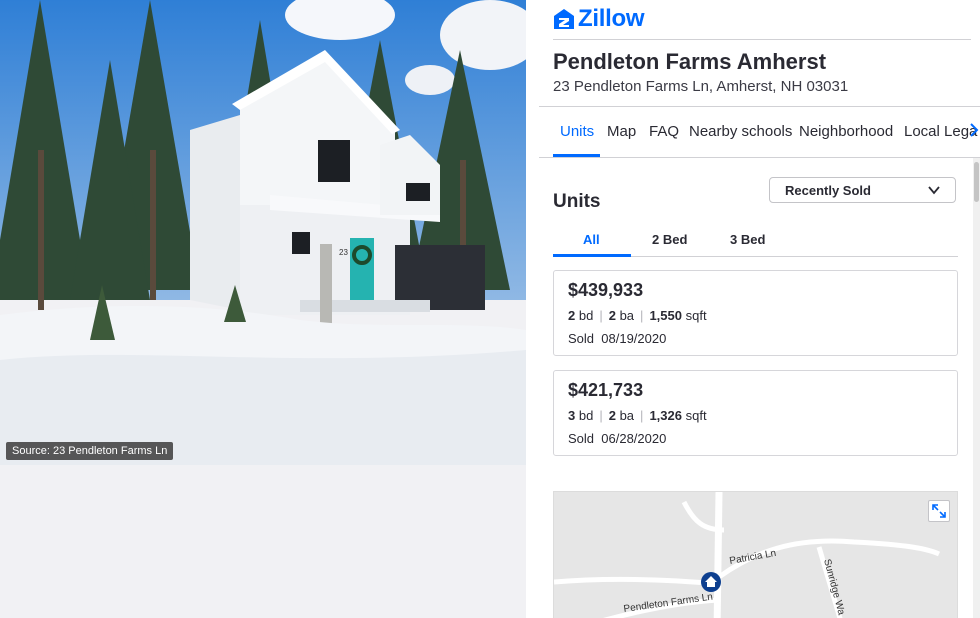 This screenshot has width=980, height=618. What do you see at coordinates (747, 239) in the screenshot?
I see `bed-tab-3-bed: 3 Bed` at bounding box center [747, 239].